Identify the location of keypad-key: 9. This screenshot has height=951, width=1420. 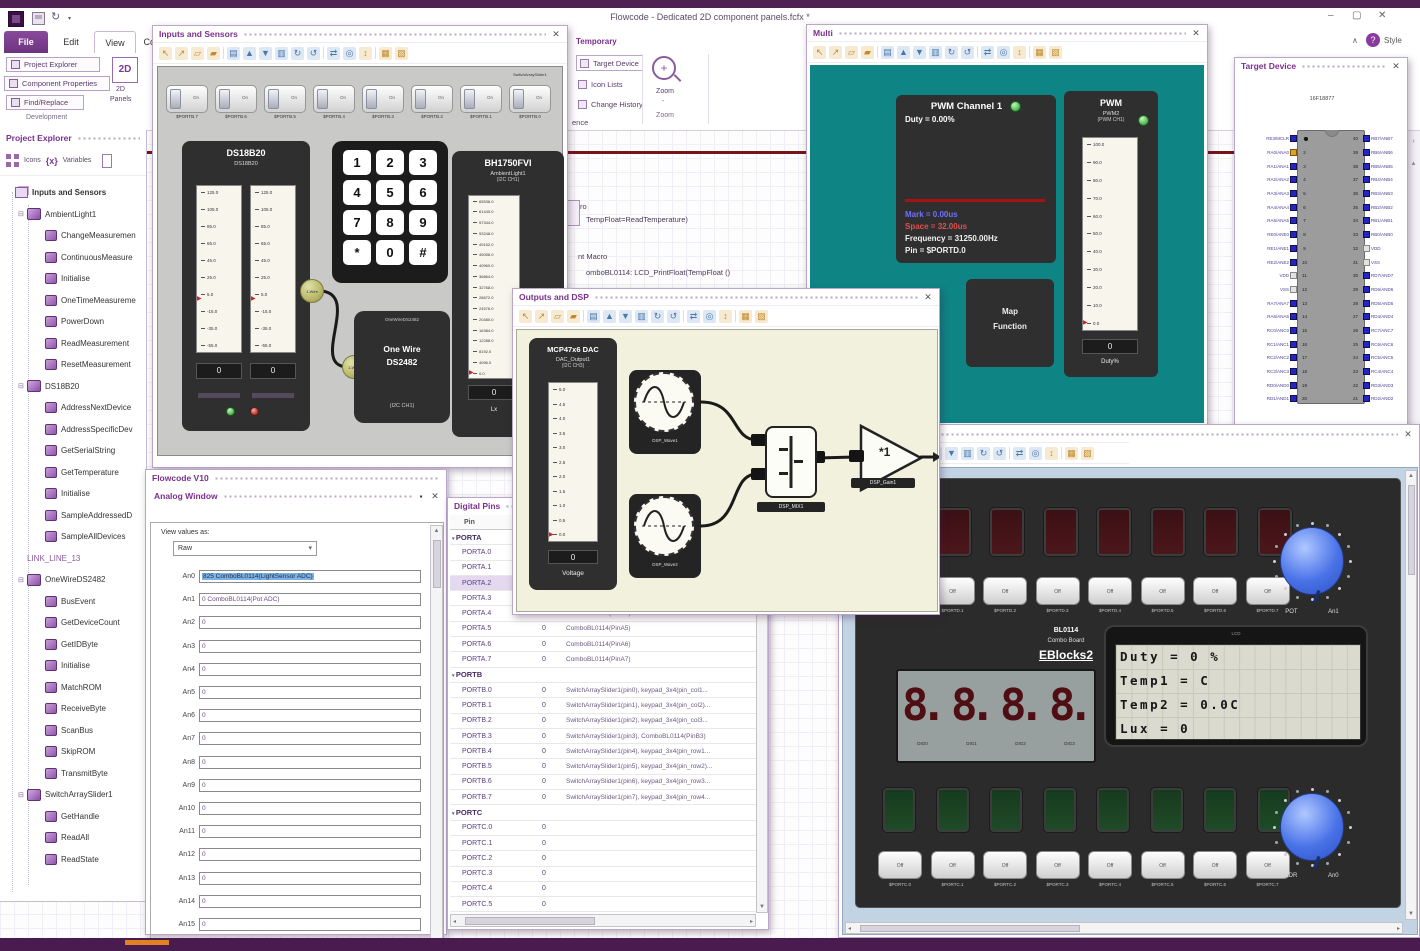
(423, 222).